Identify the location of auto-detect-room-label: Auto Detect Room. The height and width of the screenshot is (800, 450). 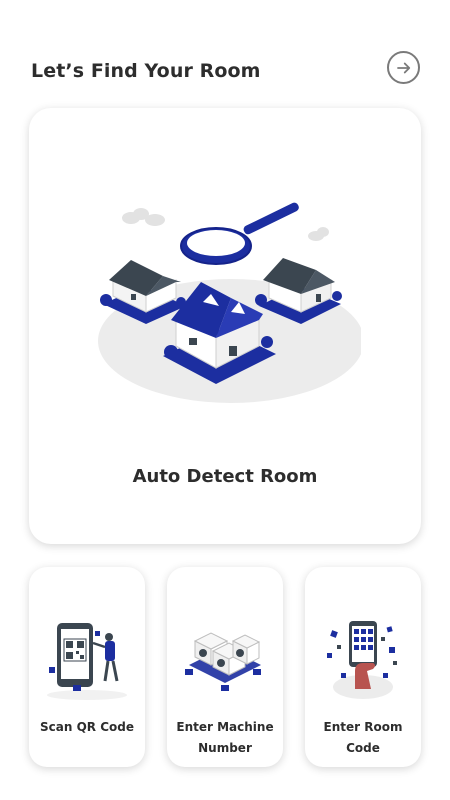
(225, 476).